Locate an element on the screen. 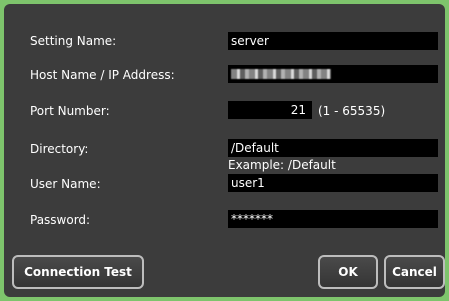 This screenshot has width=449, height=301. port-field: 21 is located at coordinates (270, 110).